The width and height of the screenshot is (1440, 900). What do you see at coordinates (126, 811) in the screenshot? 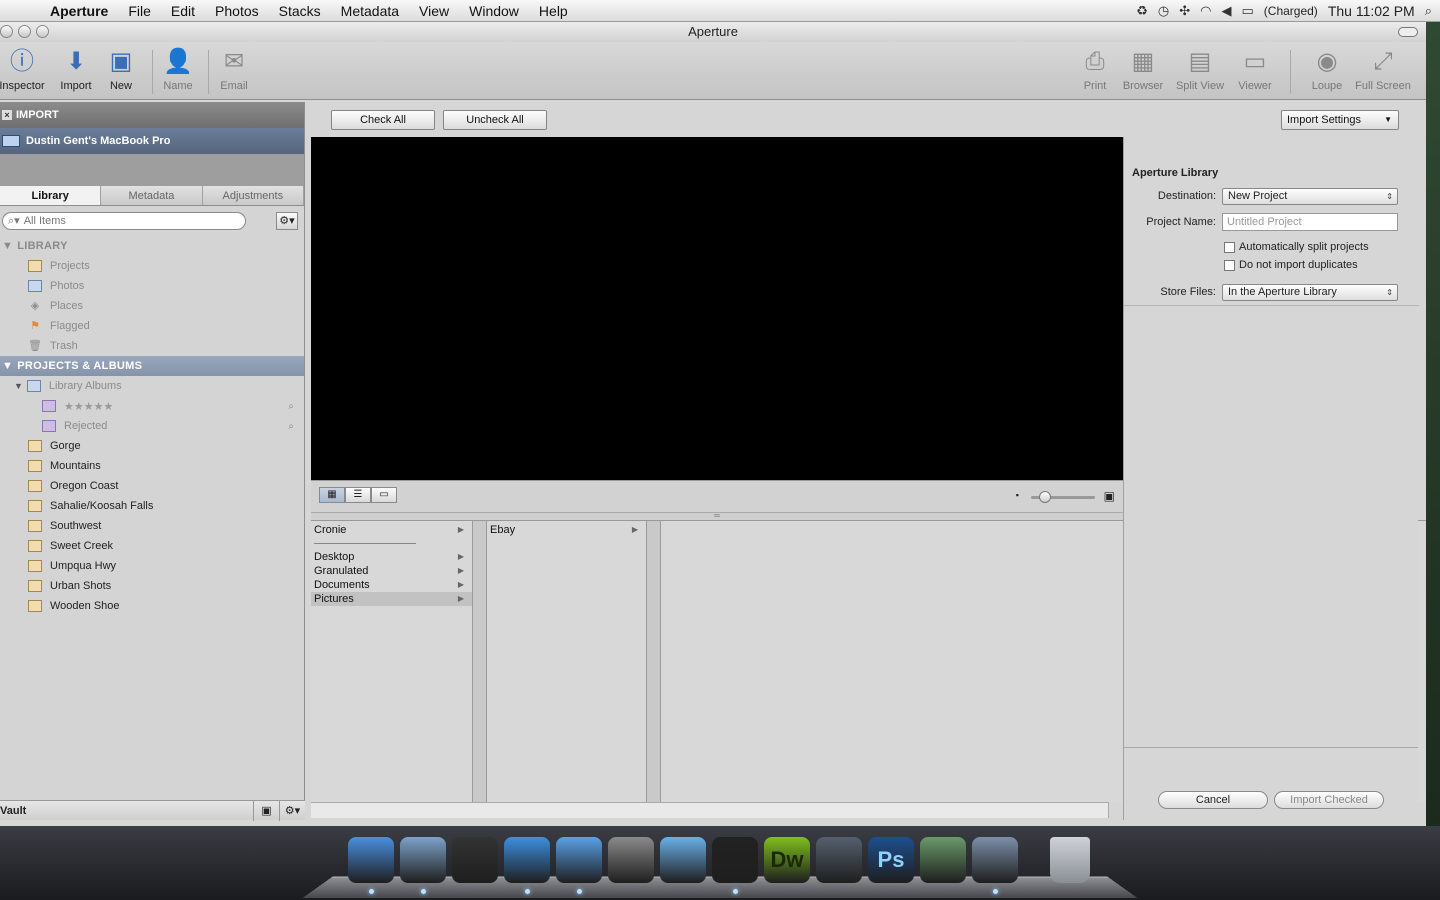
I see `vault-label: Vault` at bounding box center [126, 811].